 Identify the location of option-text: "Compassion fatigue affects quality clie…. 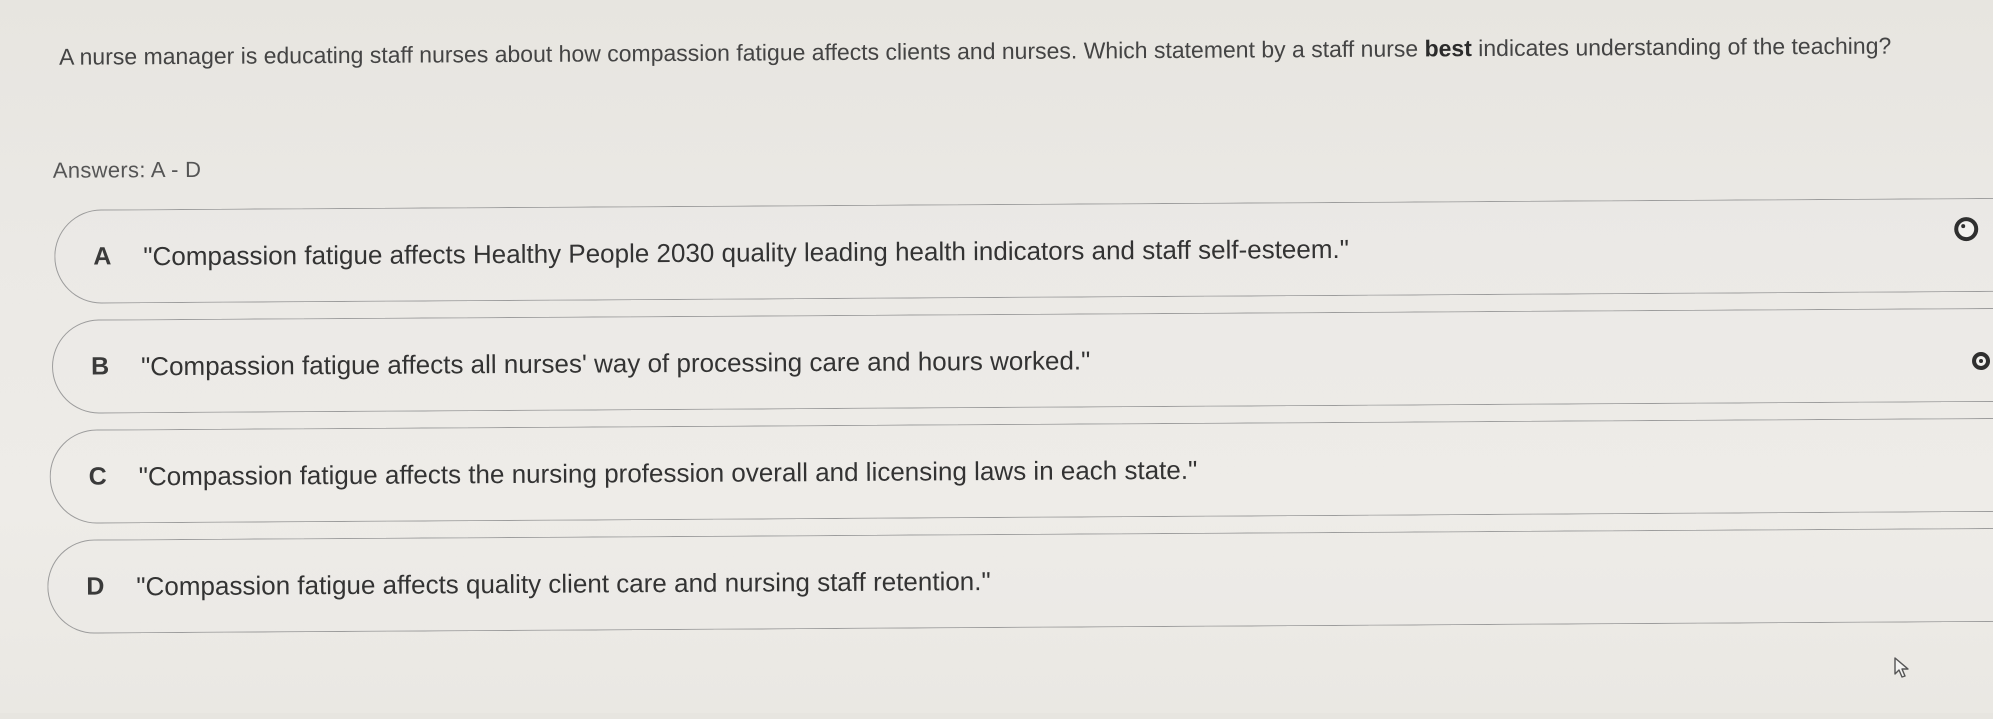
(563, 583).